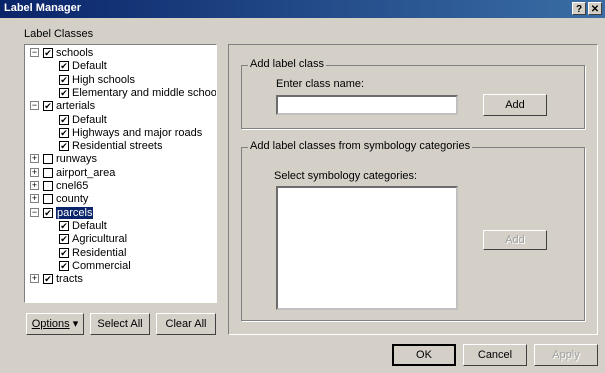 This screenshot has width=605, height=373. I want to click on select-all-button: Select All, so click(120, 324).